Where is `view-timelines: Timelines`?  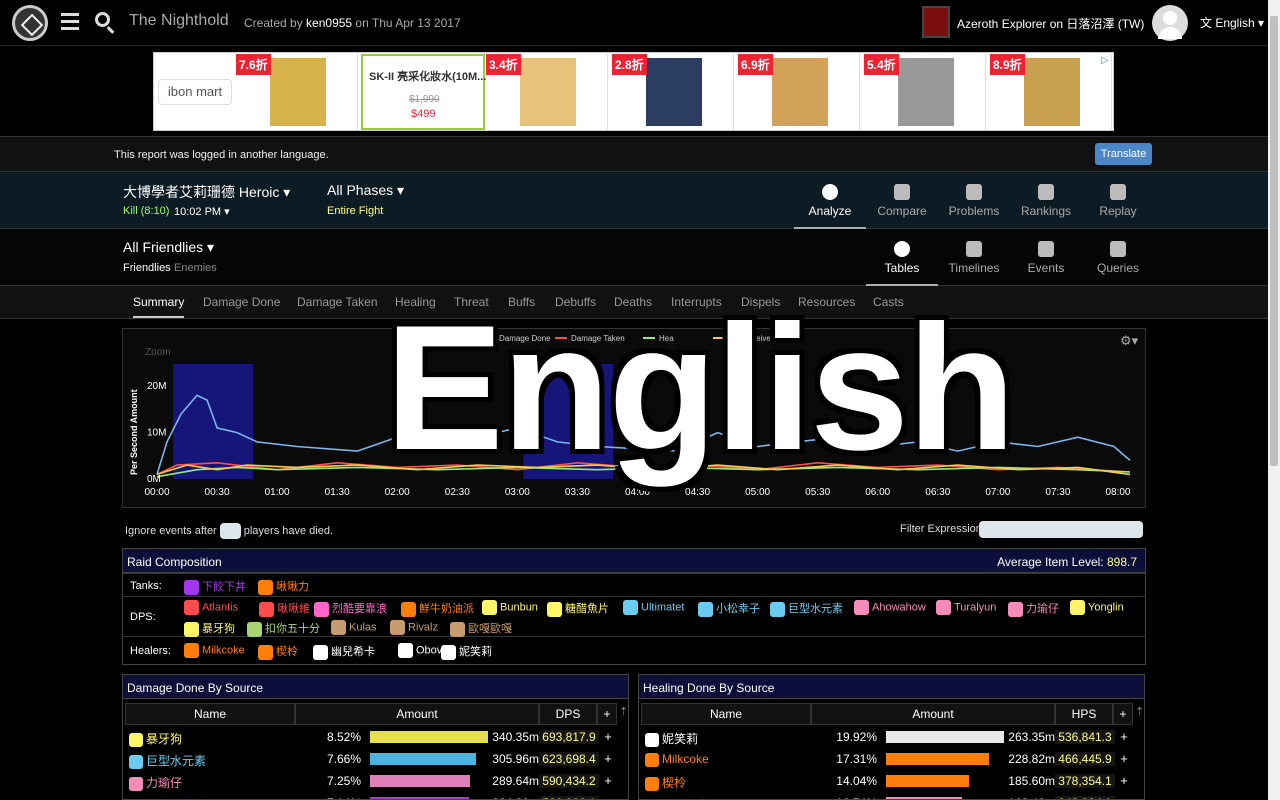
view-timelines: Timelines is located at coordinates (974, 257).